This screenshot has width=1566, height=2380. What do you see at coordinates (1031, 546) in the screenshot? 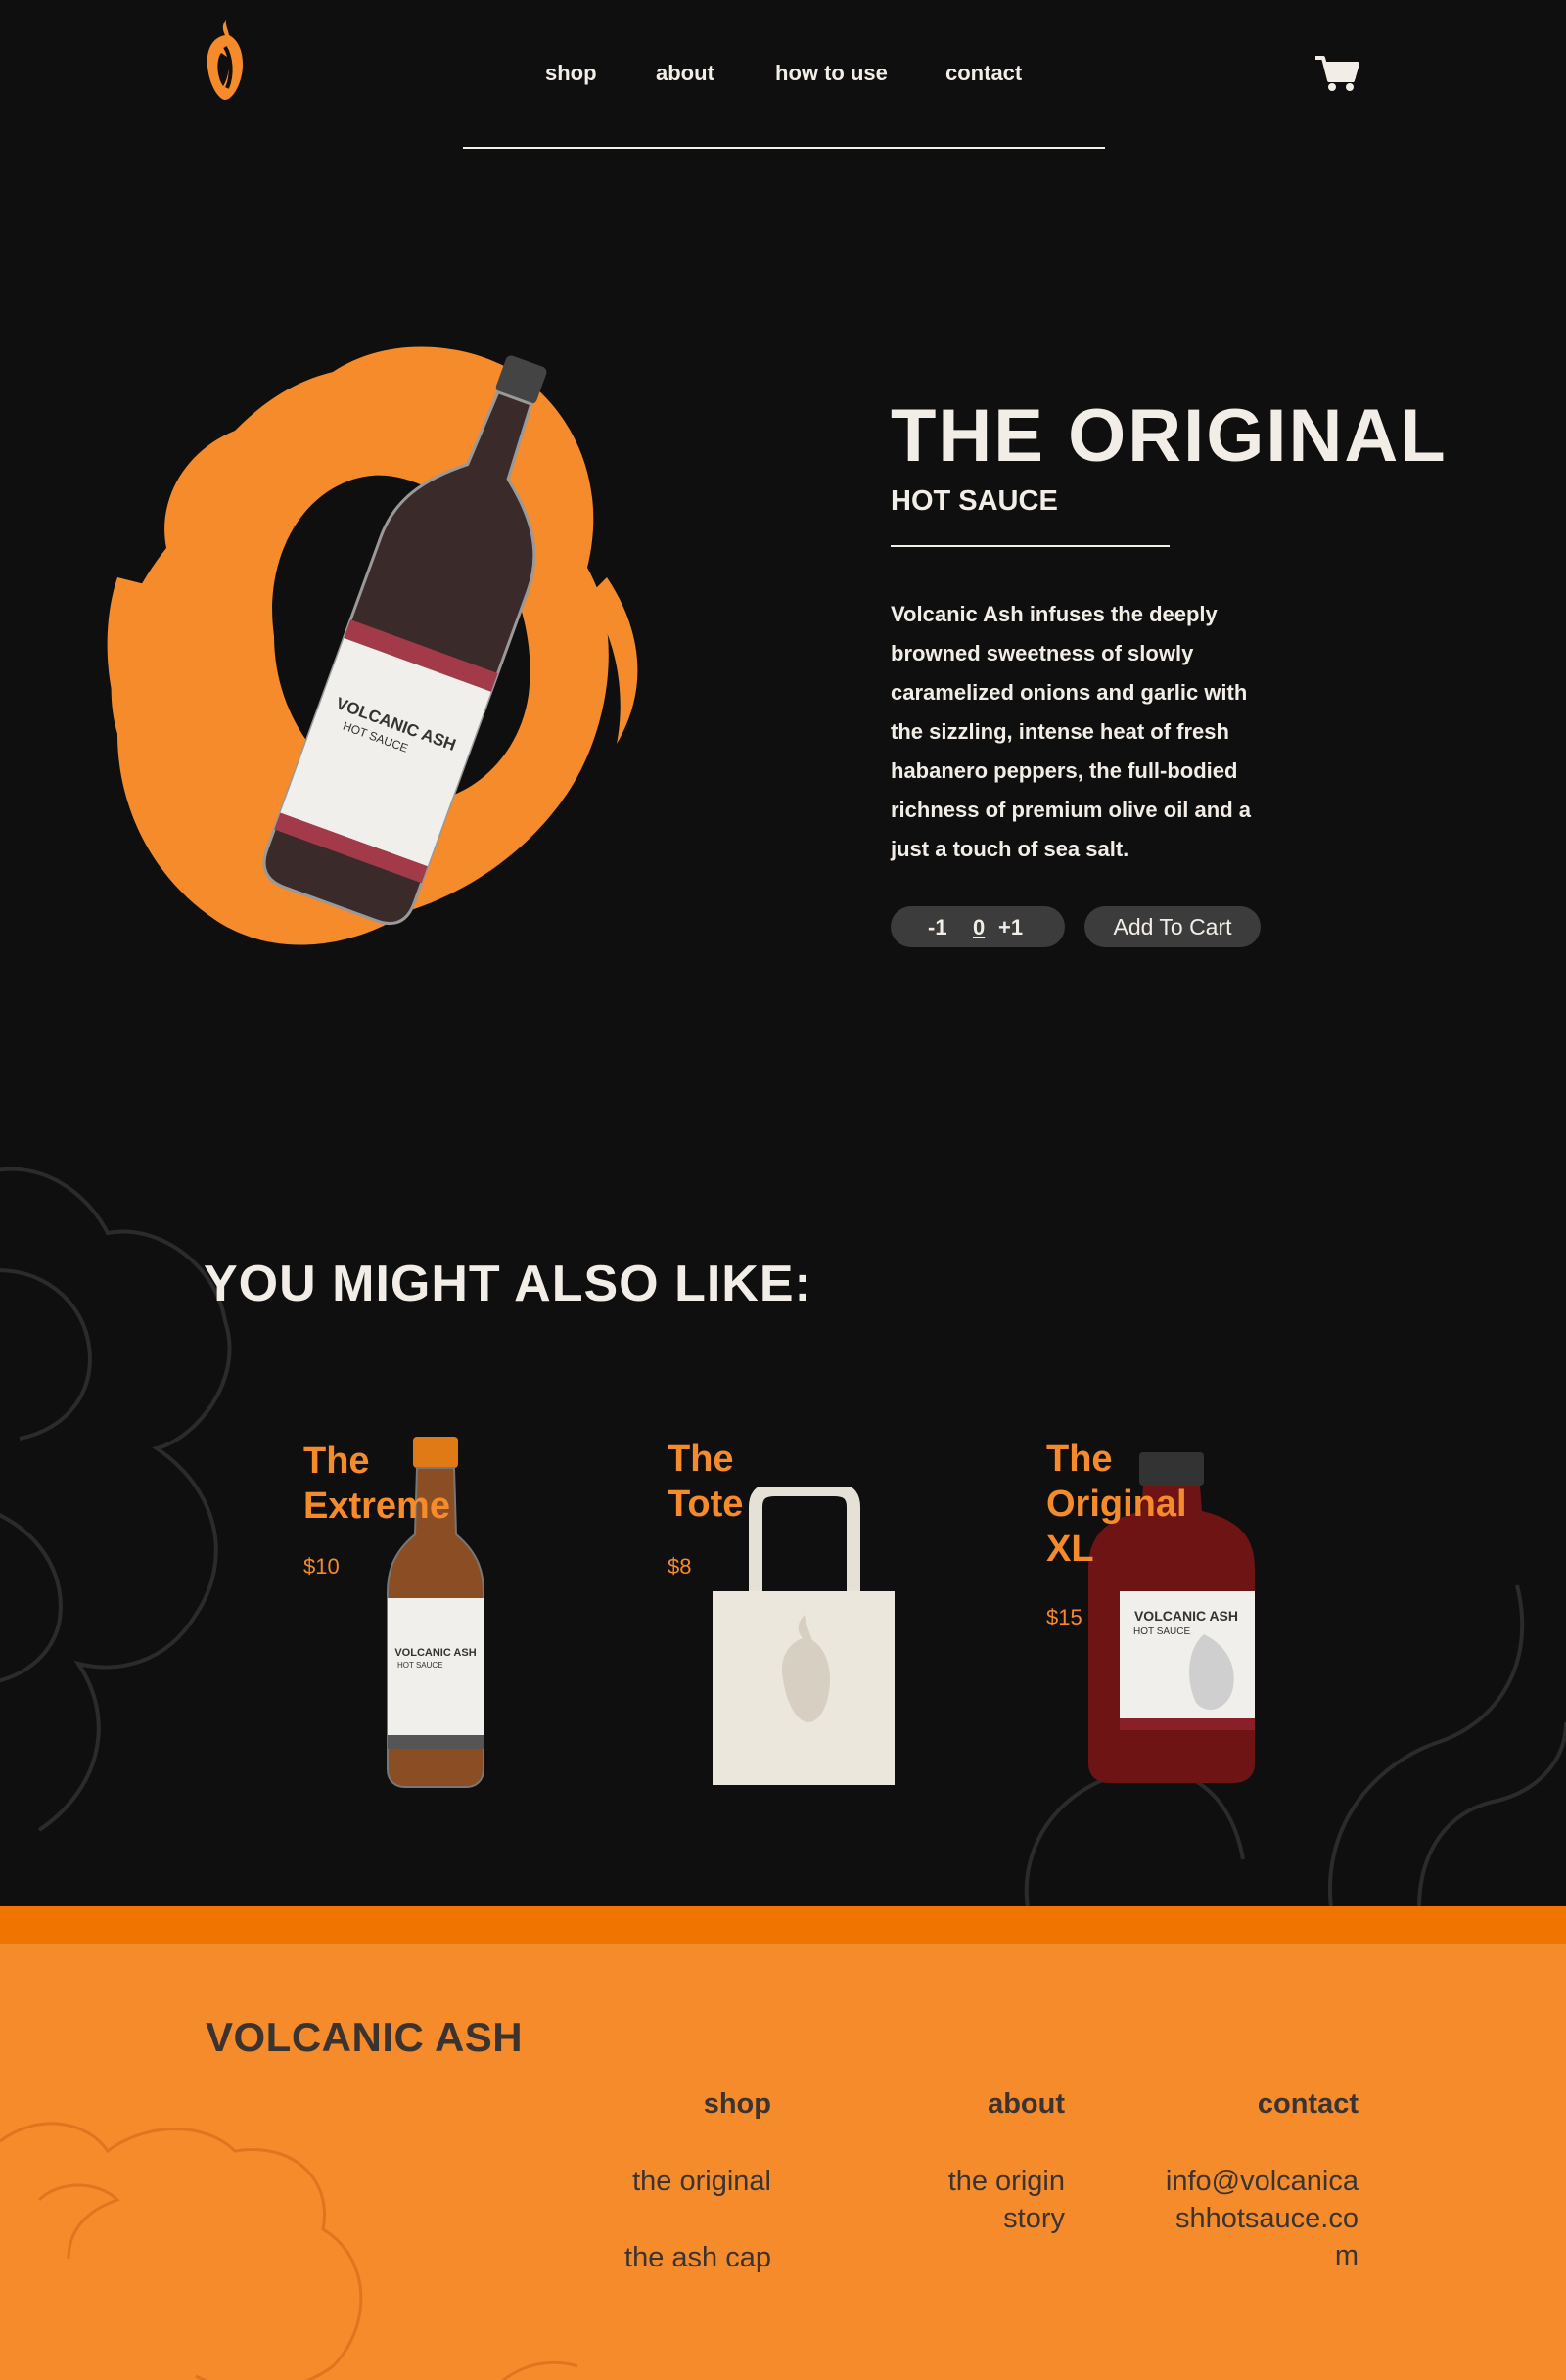
I see `title-divider` at bounding box center [1031, 546].